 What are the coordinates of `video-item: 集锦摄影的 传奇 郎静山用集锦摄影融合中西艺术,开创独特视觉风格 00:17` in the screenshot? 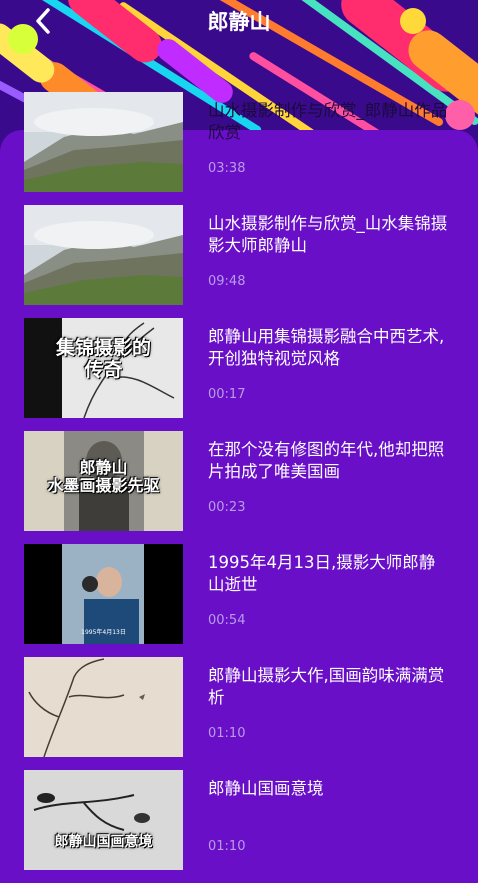 It's located at (239, 374).